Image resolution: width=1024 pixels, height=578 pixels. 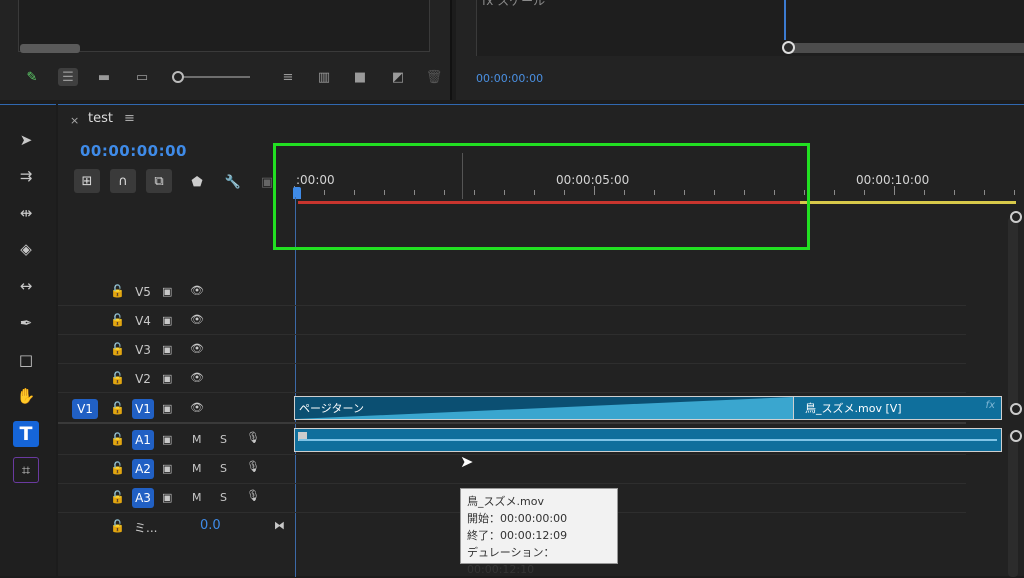 What do you see at coordinates (214, 77) in the screenshot?
I see `zoom-slider-track` at bounding box center [214, 77].